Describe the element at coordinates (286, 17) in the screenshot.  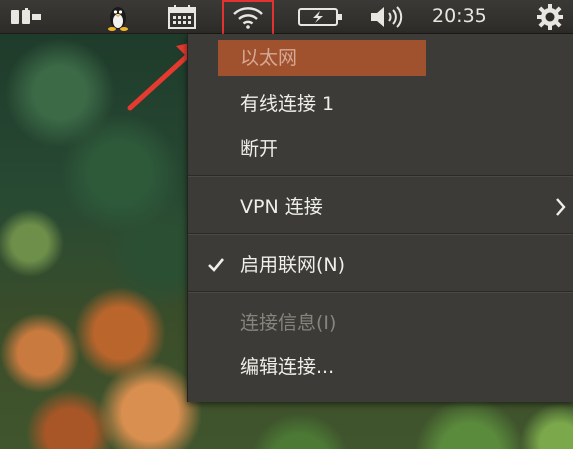
I see `top-panel: 20:35` at that location.